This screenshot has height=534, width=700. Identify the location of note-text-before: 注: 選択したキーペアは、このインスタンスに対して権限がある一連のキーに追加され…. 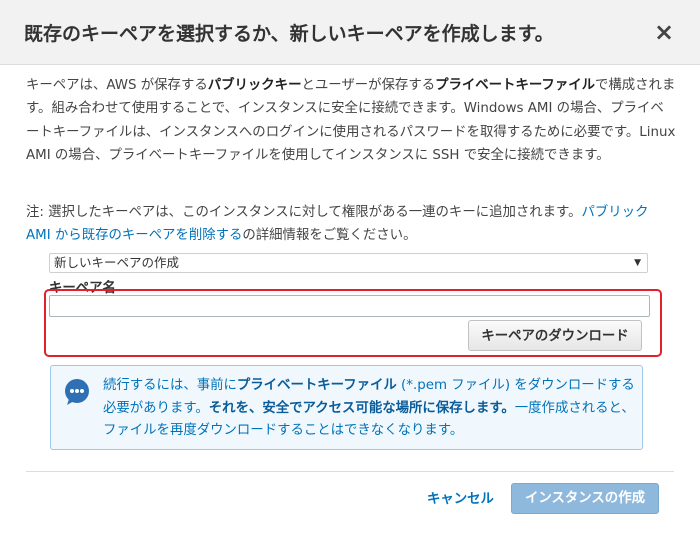
(304, 212).